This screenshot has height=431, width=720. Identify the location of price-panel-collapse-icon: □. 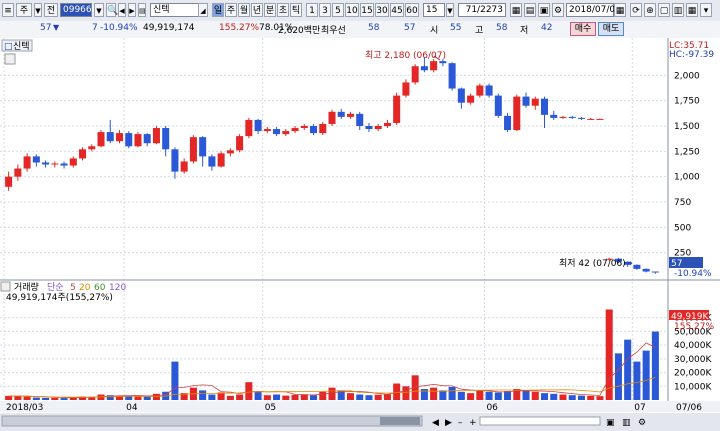
(8, 47).